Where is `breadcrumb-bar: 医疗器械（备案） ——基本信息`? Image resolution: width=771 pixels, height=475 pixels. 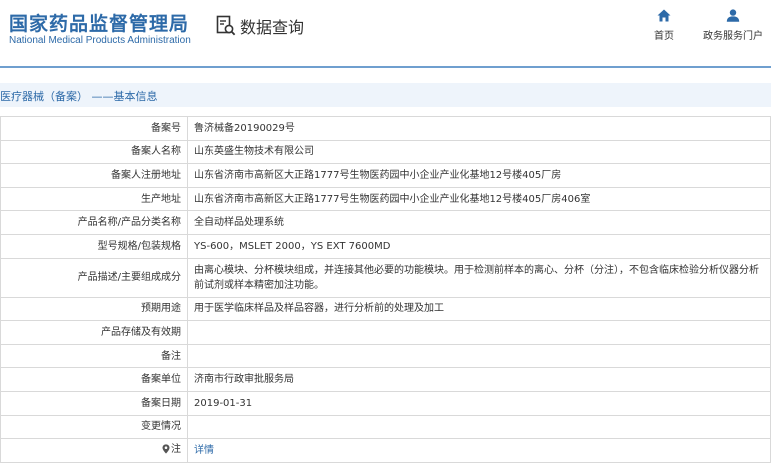
breadcrumb-bar: 医疗器械（备案） ——基本信息 is located at coordinates (385, 95).